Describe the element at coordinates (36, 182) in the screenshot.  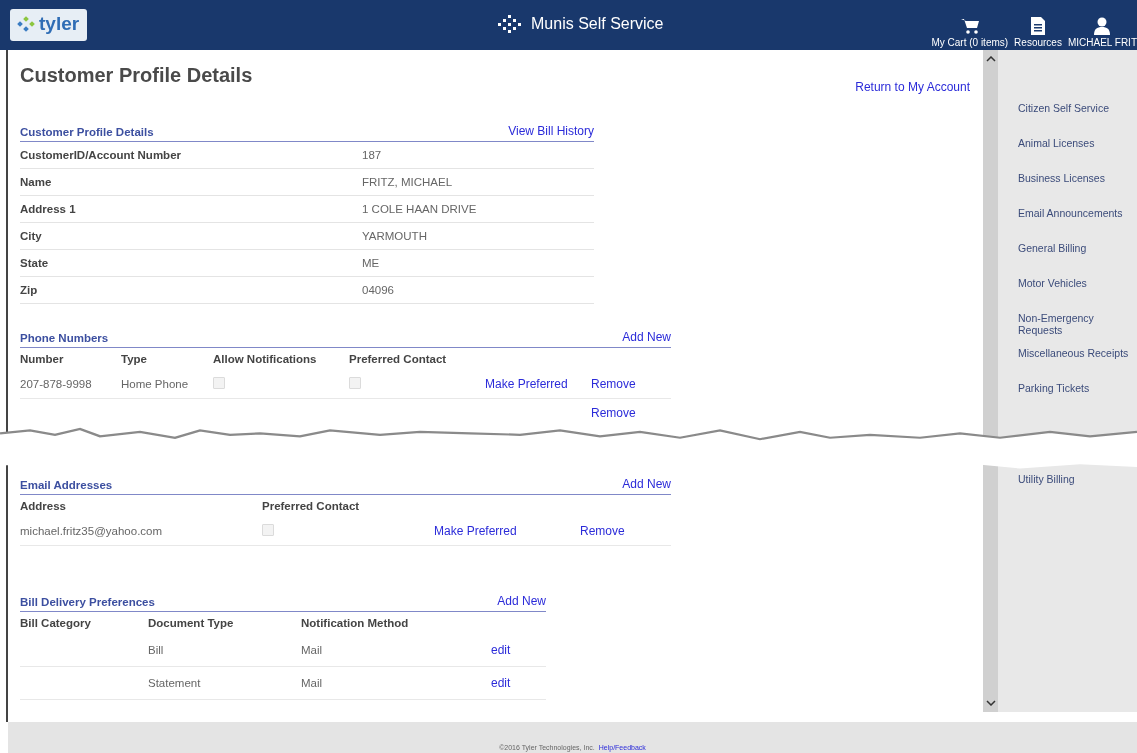
I see `field-label: Name` at that location.